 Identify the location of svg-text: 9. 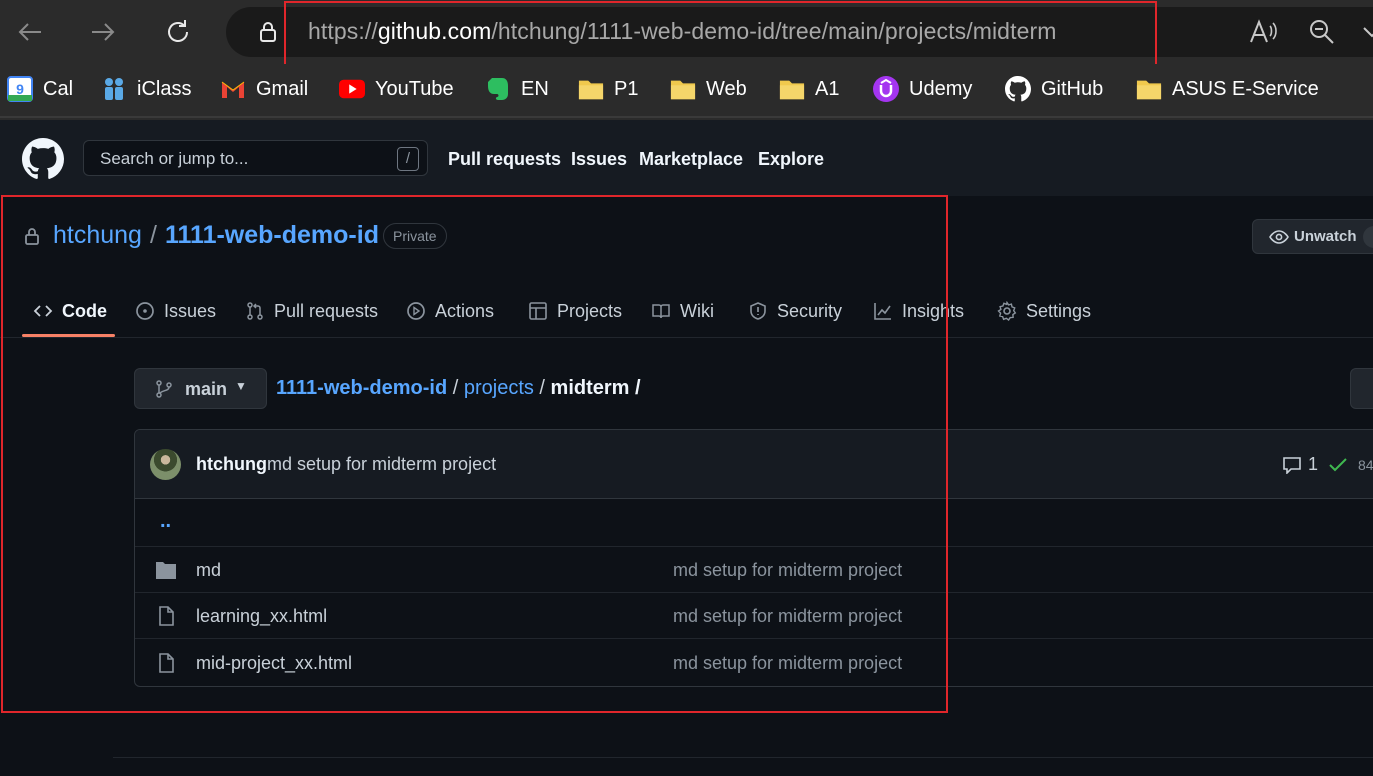
(20, 89).